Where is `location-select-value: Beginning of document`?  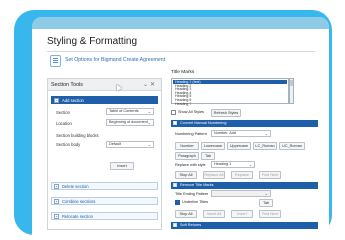 location-select-value: Beginning of document is located at coordinates (128, 122).